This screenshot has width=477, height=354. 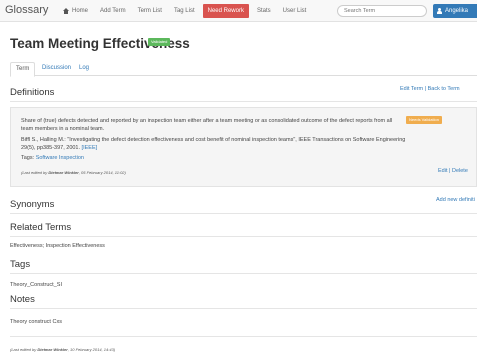 What do you see at coordinates (66, 11) in the screenshot?
I see `home-icon` at bounding box center [66, 11].